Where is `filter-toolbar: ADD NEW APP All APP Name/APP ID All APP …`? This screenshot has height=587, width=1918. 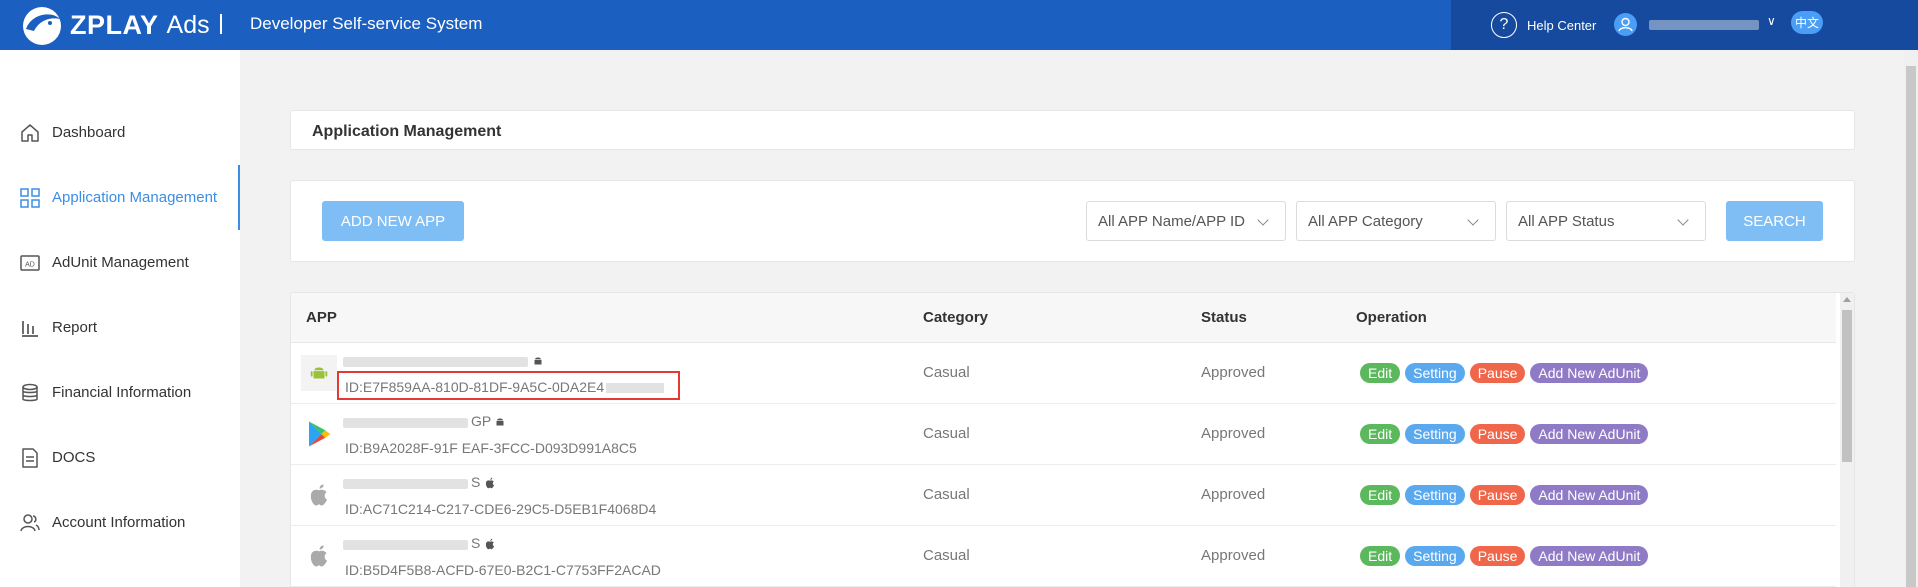 filter-toolbar: ADD NEW APP All APP Name/APP ID All APP … is located at coordinates (1072, 221).